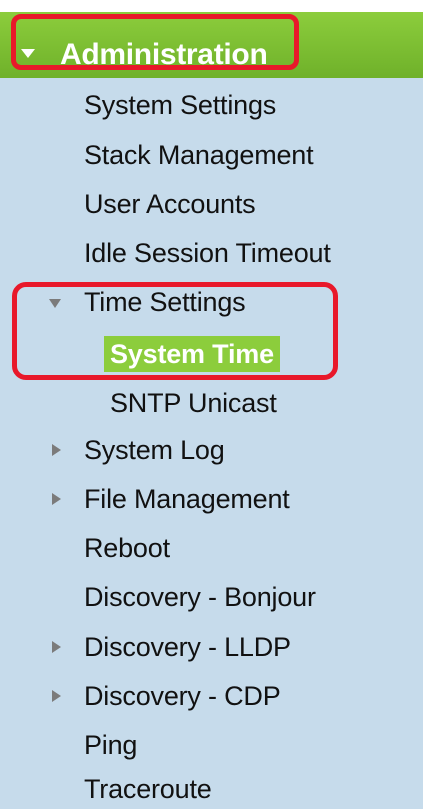  Describe the element at coordinates (110, 745) in the screenshot. I see `menu-item-ping: Ping` at that location.